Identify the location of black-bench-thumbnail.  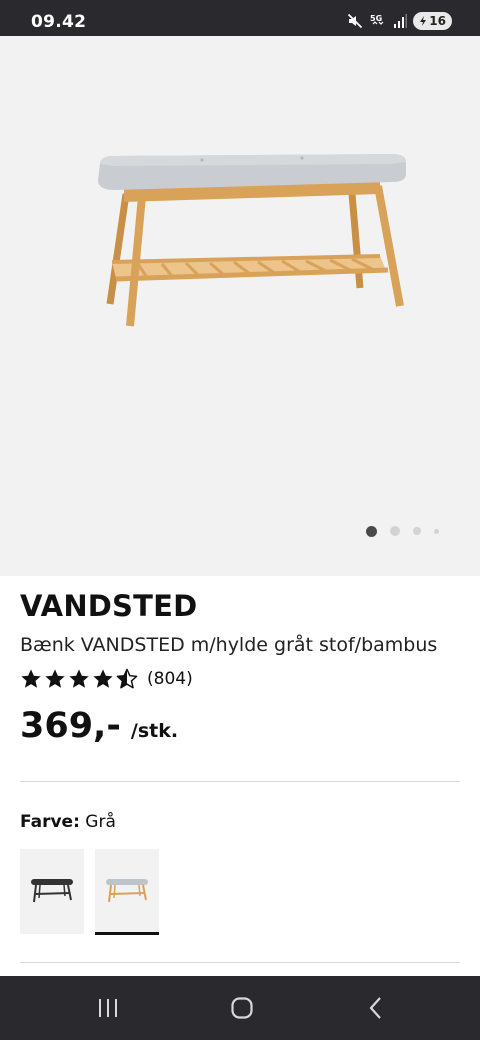
(52, 891).